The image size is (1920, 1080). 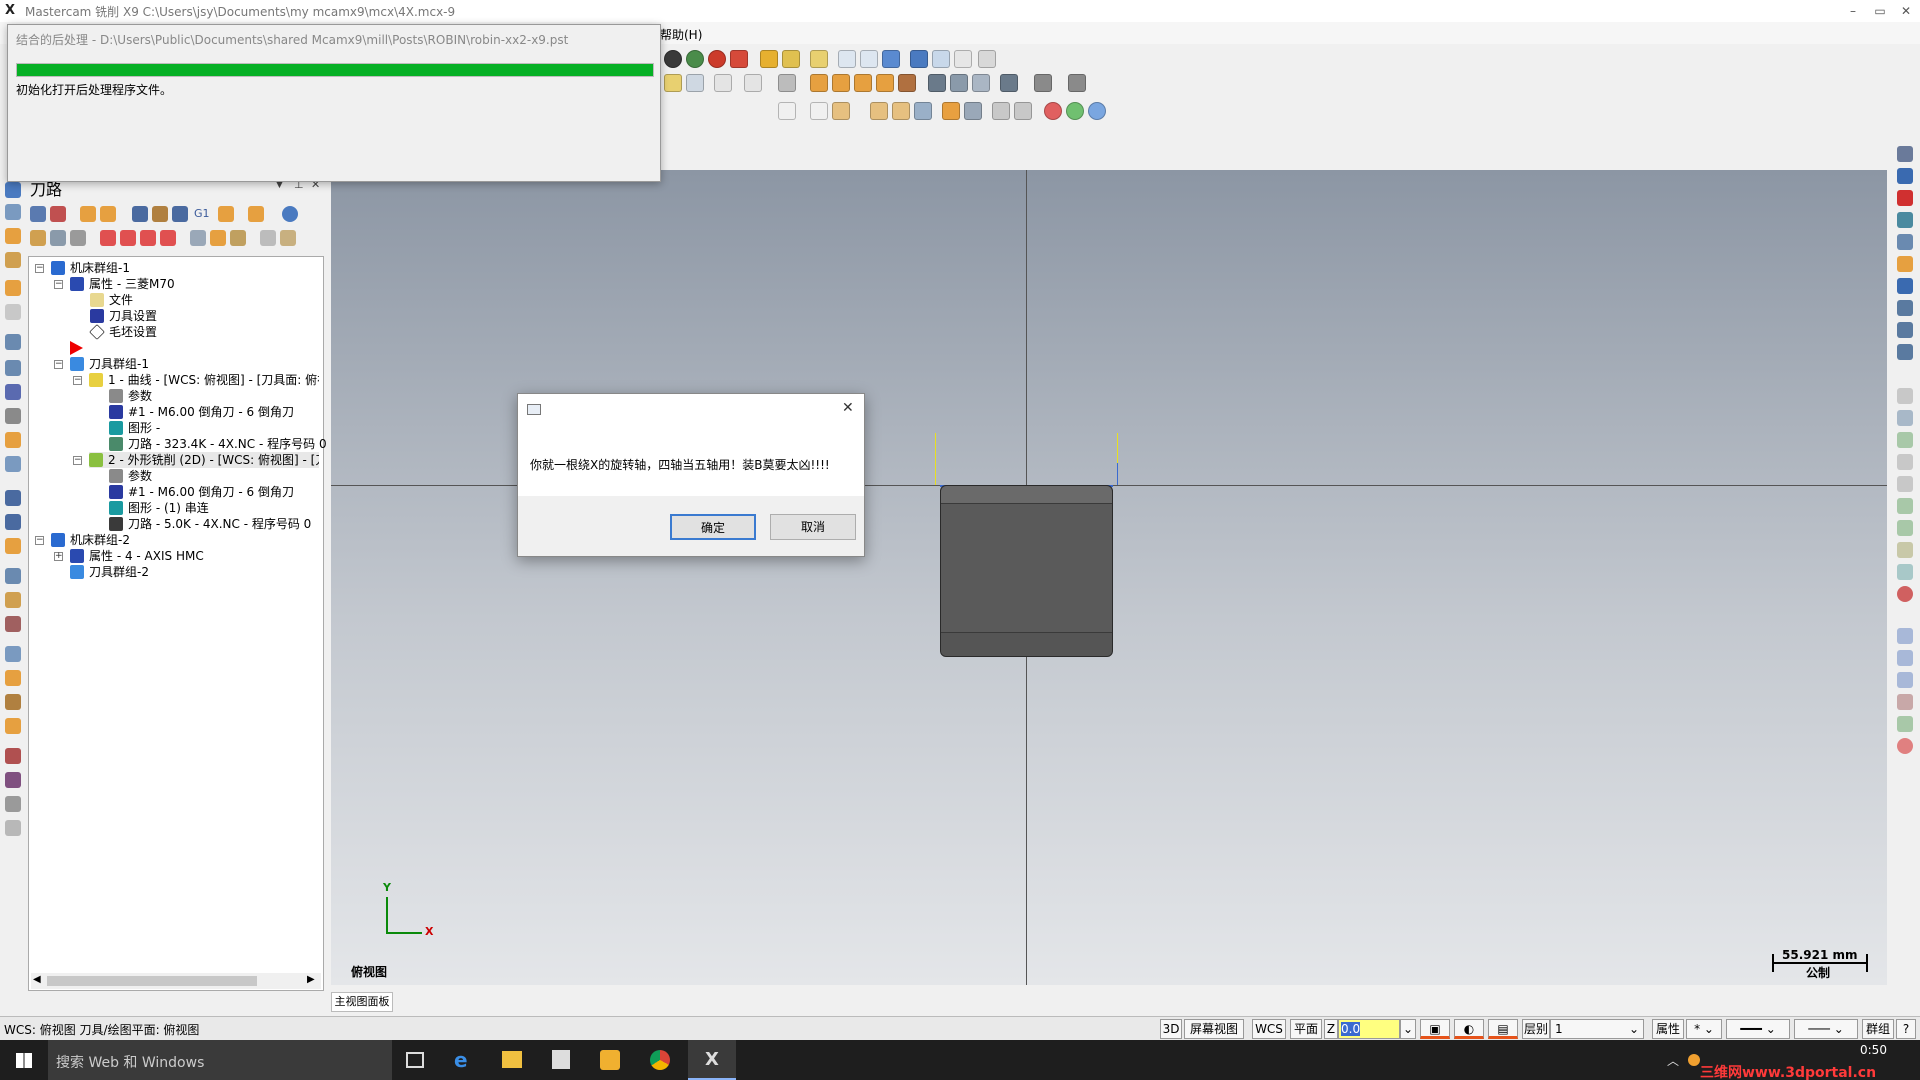 I want to click on transform-icon, so click(x=891, y=59).